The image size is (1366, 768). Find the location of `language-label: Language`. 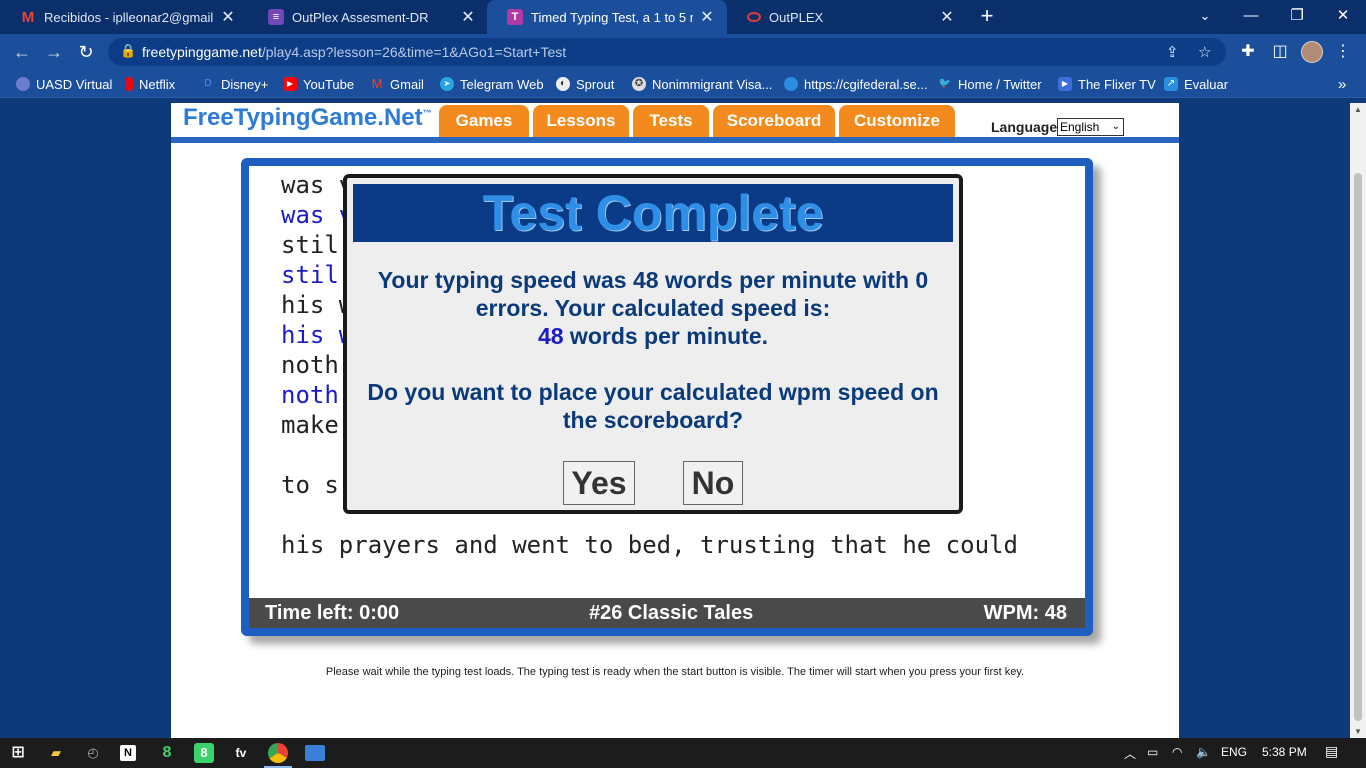

language-label: Language is located at coordinates (1024, 127).